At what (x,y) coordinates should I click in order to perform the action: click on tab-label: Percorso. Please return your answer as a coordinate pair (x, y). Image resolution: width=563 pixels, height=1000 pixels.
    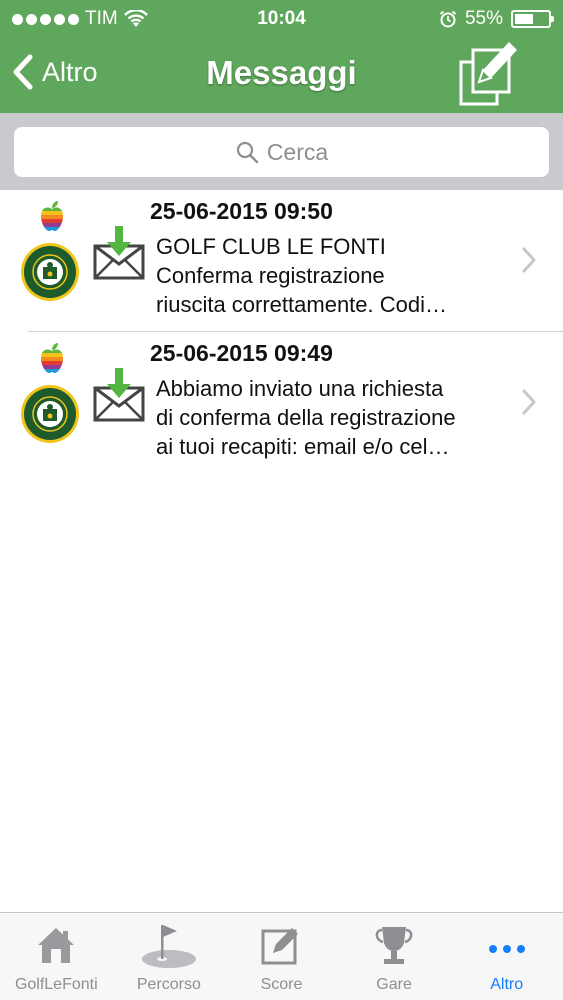
    Looking at the image, I should click on (168, 984).